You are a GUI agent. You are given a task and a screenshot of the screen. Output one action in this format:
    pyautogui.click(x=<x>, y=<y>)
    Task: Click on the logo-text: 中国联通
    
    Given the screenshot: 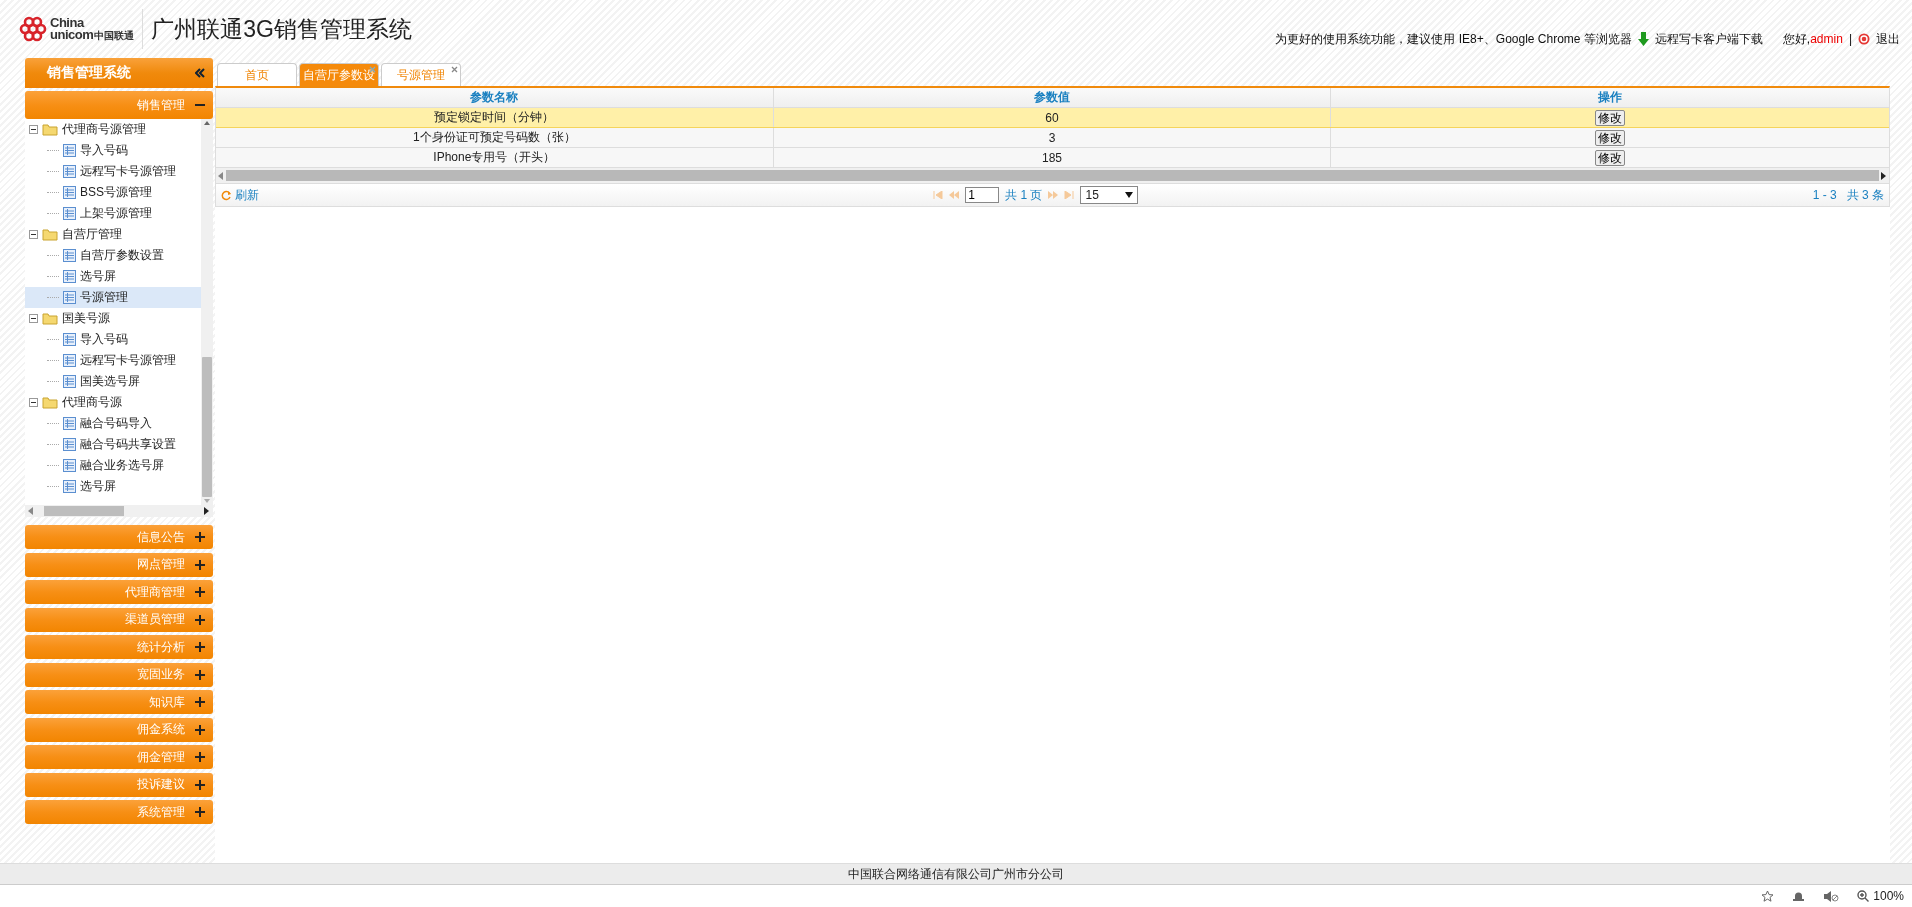 What is the action you would take?
    pyautogui.click(x=114, y=35)
    